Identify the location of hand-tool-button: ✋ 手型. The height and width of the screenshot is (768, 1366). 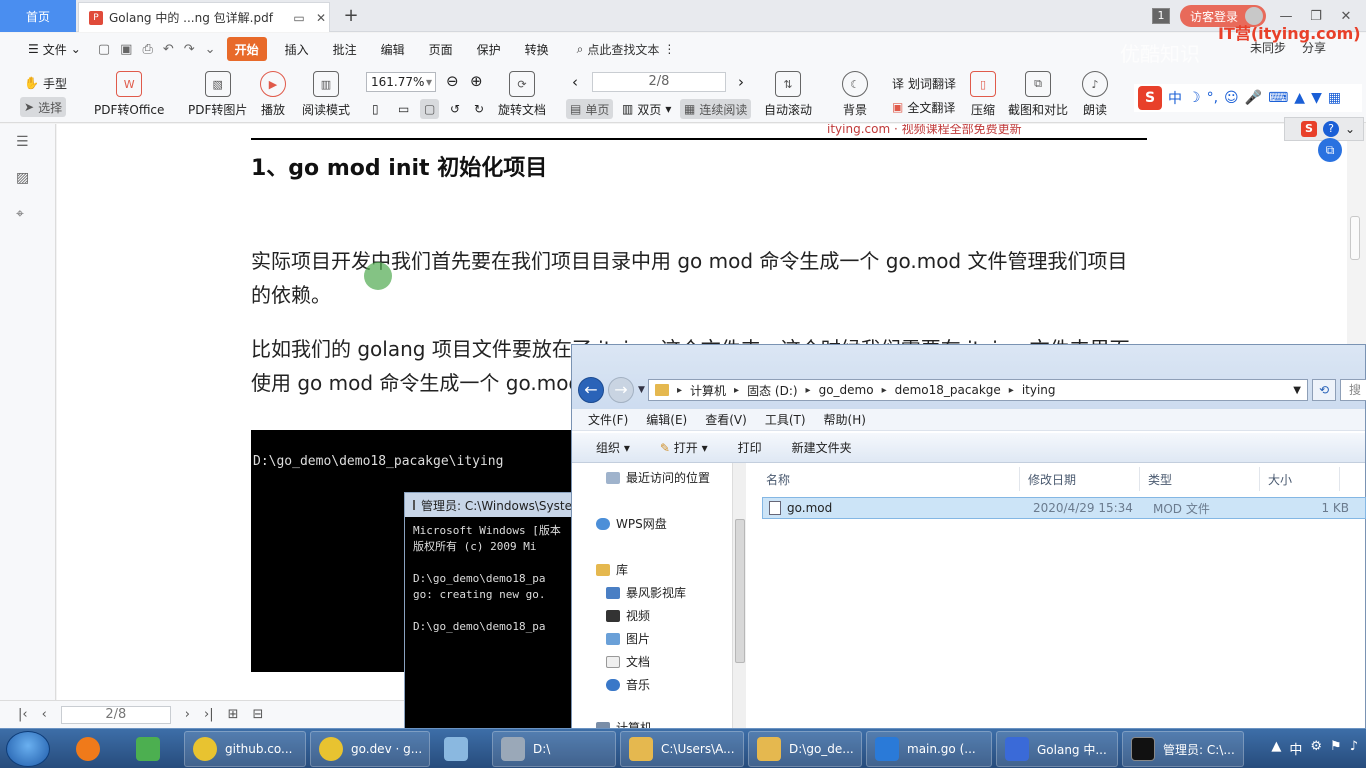
(45, 83).